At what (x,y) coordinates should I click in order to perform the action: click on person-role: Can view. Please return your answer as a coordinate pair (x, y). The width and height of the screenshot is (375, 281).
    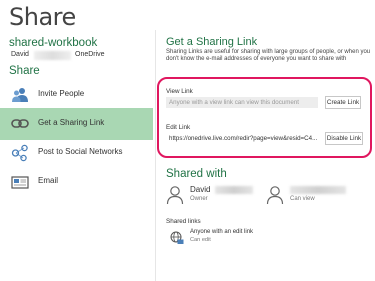
    Looking at the image, I should click on (302, 199).